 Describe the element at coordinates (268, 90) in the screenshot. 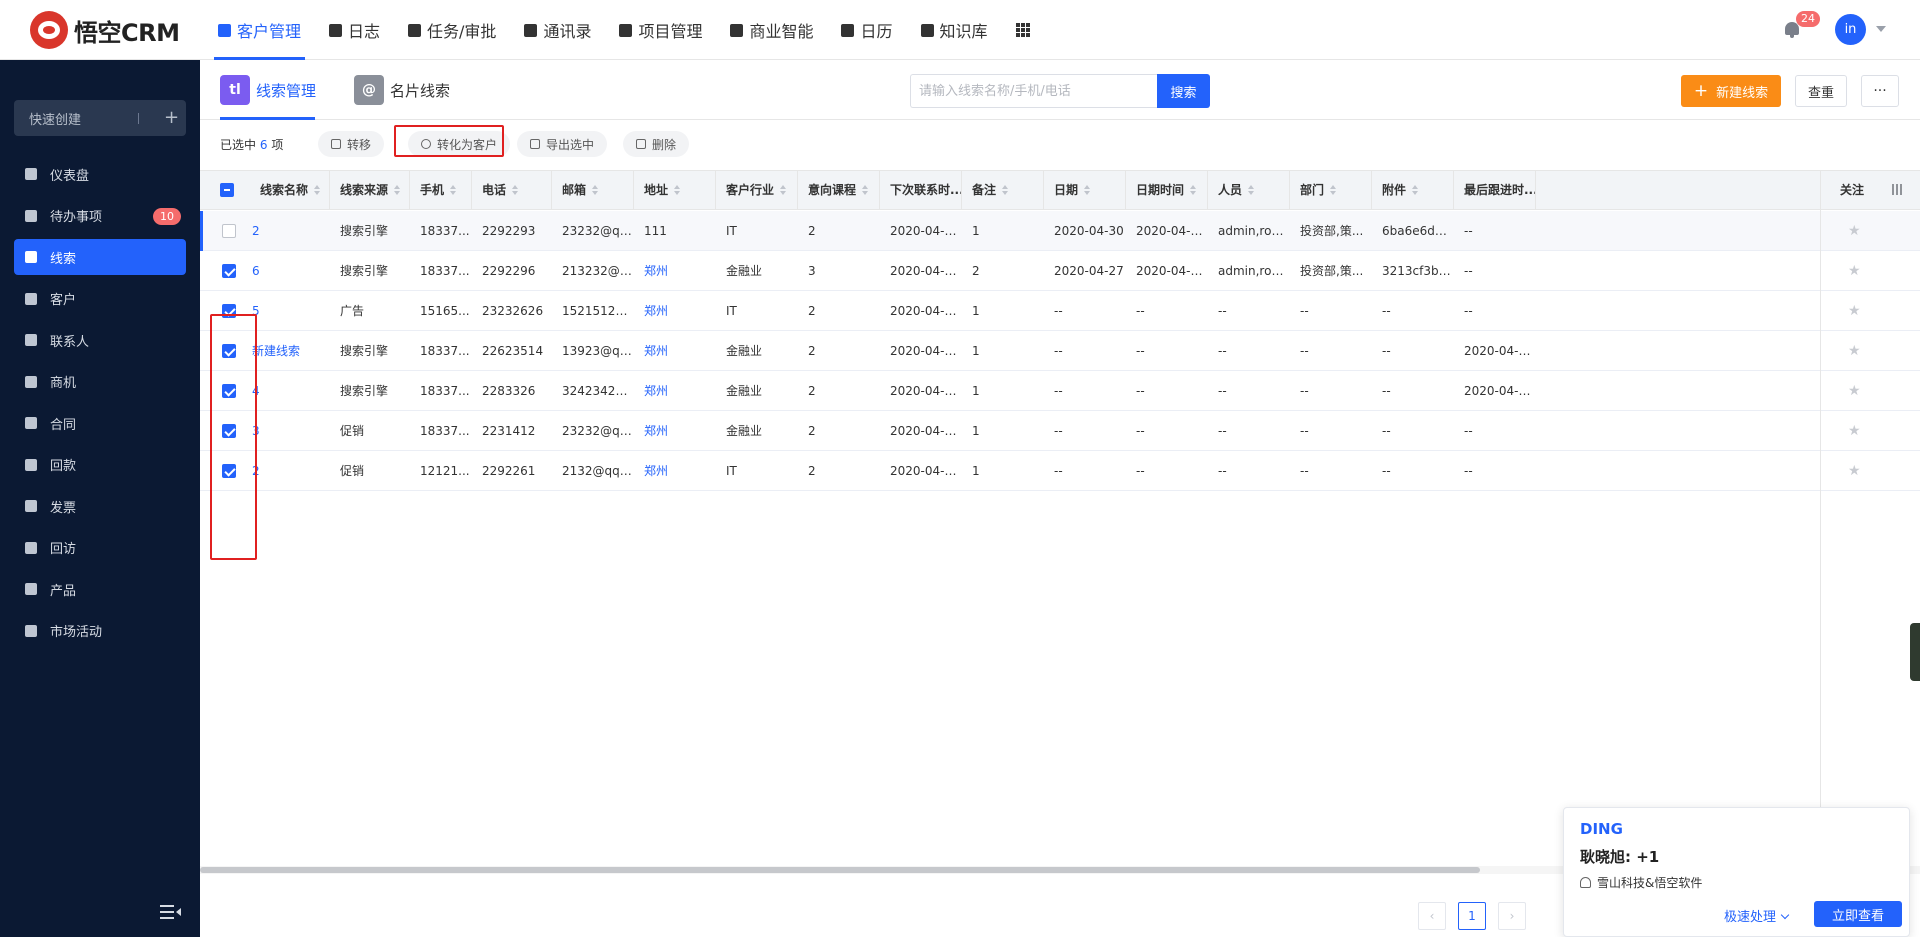

I see `tab-lead-management: tl 线索管理` at that location.